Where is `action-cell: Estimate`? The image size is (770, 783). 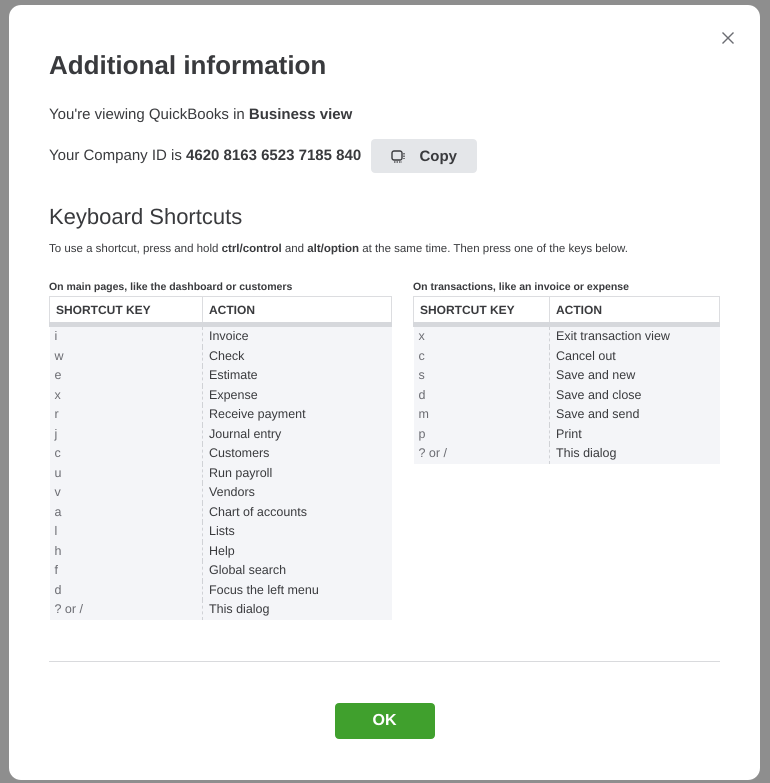
action-cell: Estimate is located at coordinates (297, 376).